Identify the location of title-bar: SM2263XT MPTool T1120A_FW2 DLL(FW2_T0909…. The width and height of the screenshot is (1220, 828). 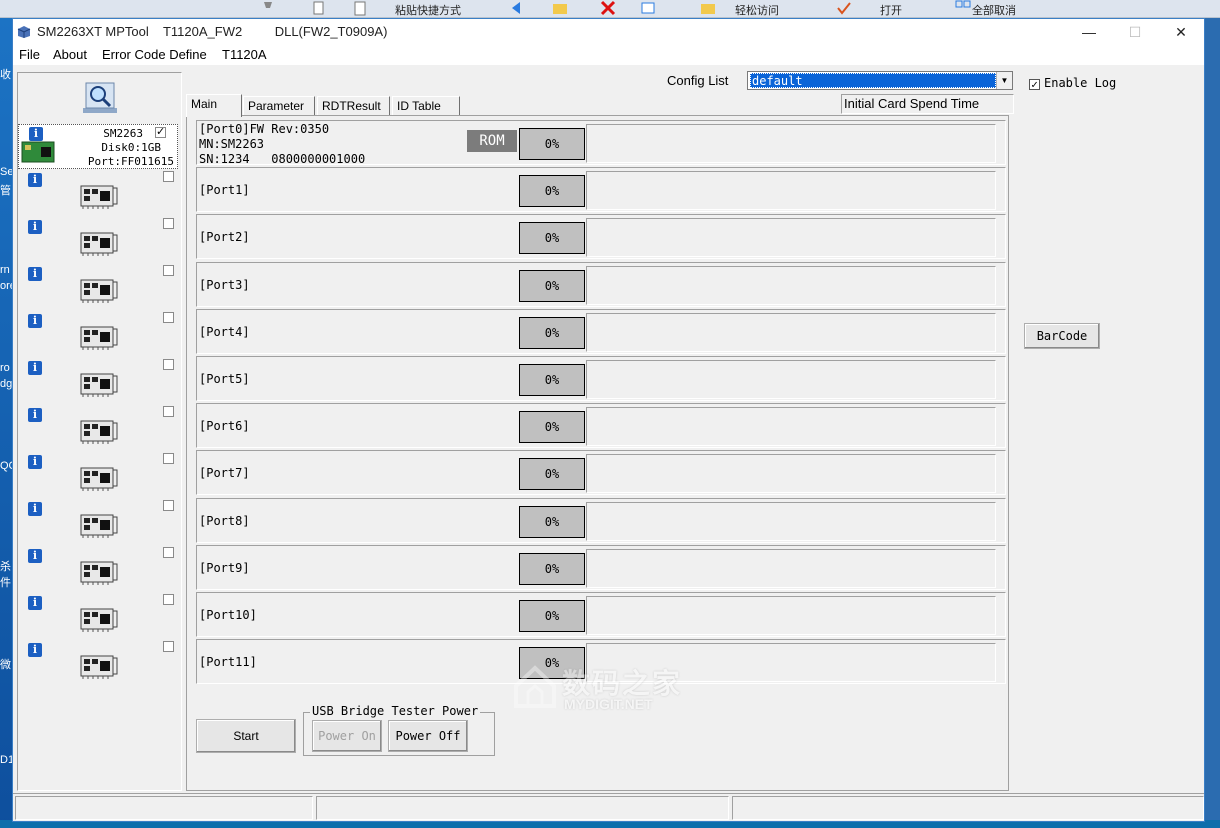
(608, 32).